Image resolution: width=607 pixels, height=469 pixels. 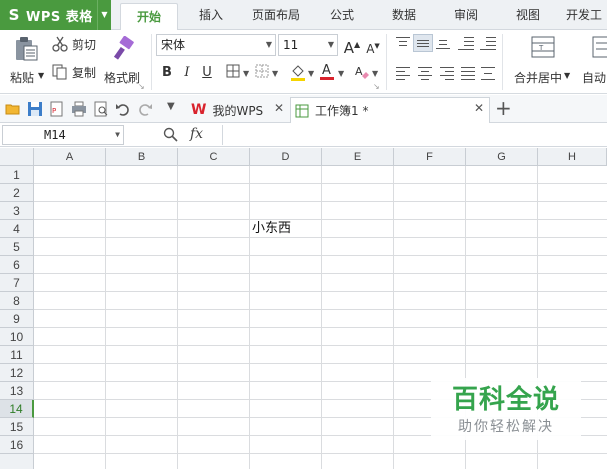 What do you see at coordinates (207, 73) in the screenshot?
I see `underline-button: U` at bounding box center [207, 73].